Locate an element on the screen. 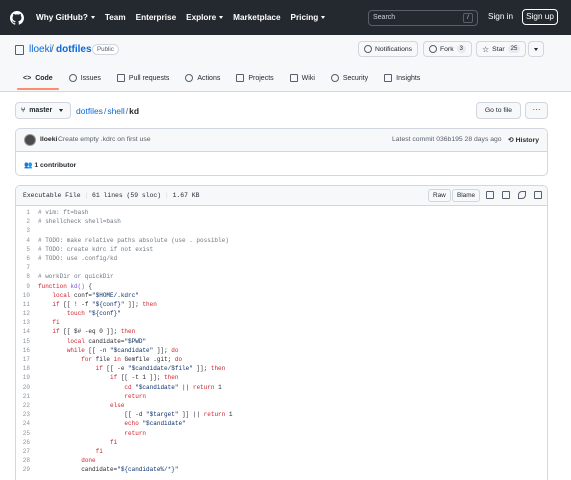 The height and width of the screenshot is (480, 571). code-text: if [[ $# -eq 0 ]]; then is located at coordinates (94, 332).